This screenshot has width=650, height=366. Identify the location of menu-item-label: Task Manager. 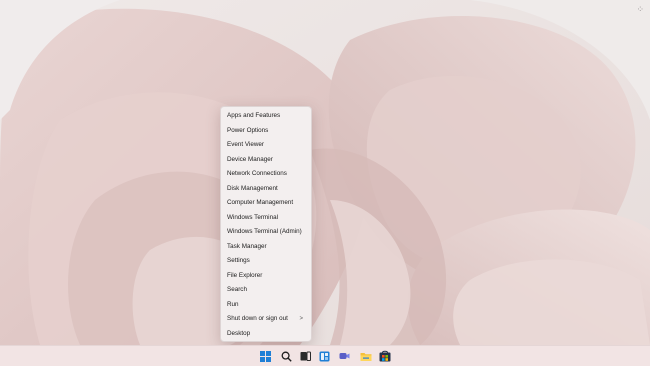
(247, 246).